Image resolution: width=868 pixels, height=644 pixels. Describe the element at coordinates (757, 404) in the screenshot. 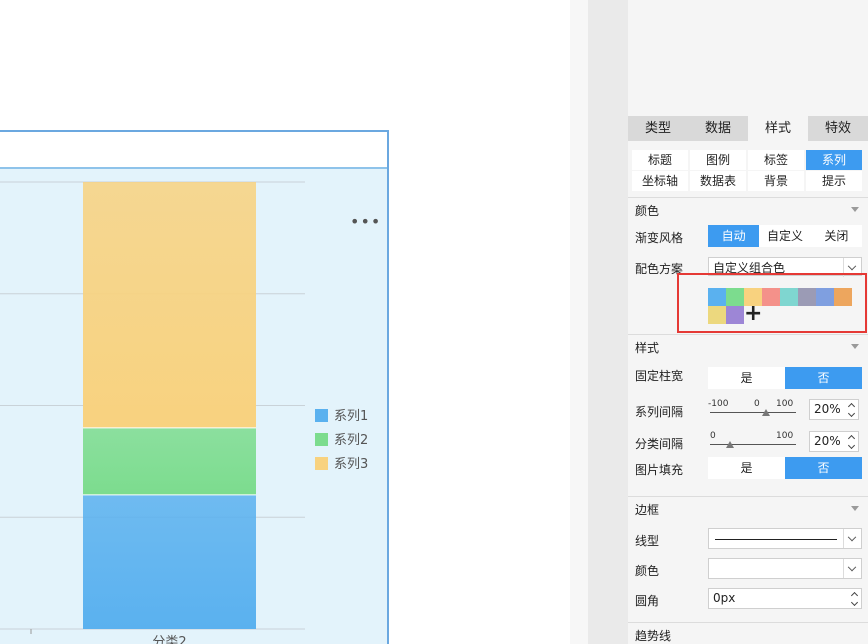

I see `series-gap-mid: 0` at that location.